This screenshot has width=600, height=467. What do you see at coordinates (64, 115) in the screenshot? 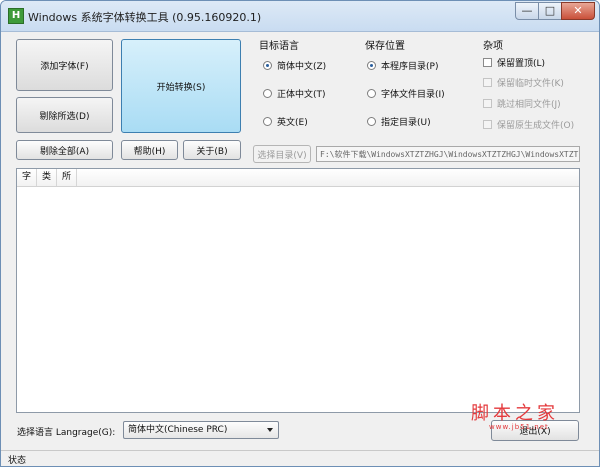
I see `remove-selected-button: 剔除所选(D)` at bounding box center [64, 115].